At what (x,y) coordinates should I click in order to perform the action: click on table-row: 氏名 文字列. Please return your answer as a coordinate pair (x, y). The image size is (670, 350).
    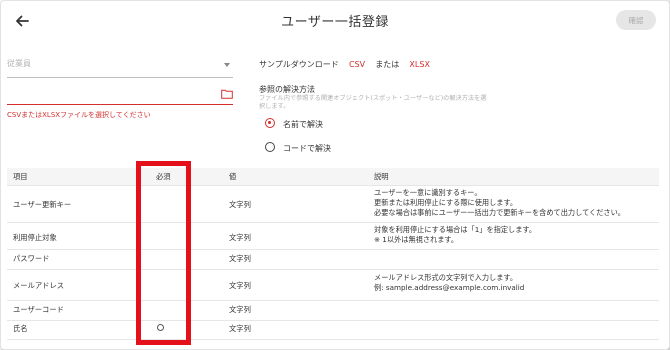
    Looking at the image, I should click on (333, 330).